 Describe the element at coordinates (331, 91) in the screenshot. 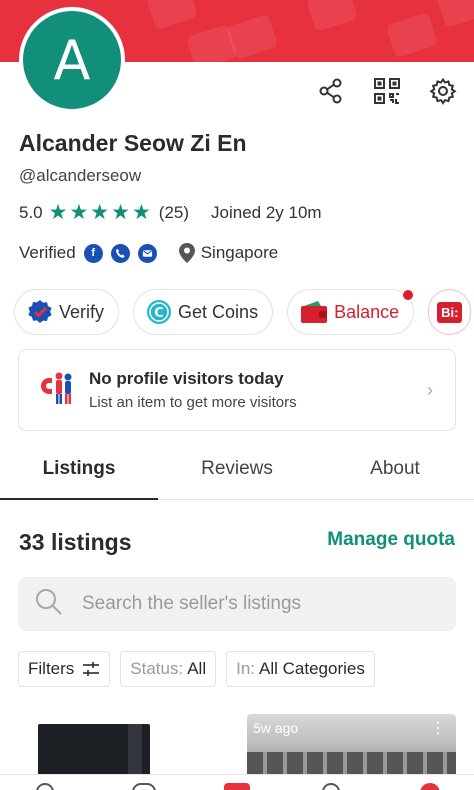

I see `share-icon` at that location.